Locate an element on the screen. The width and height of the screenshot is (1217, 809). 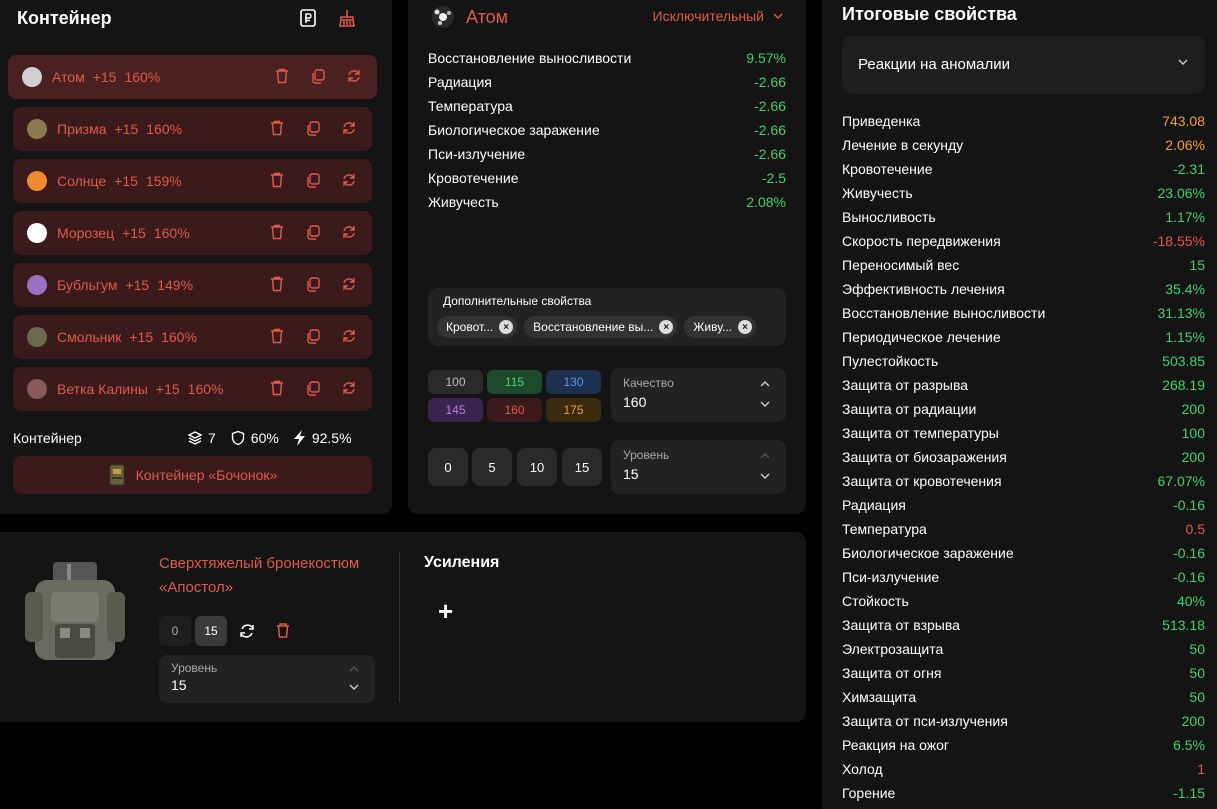
quality-select: Качество 160 is located at coordinates (698, 395).